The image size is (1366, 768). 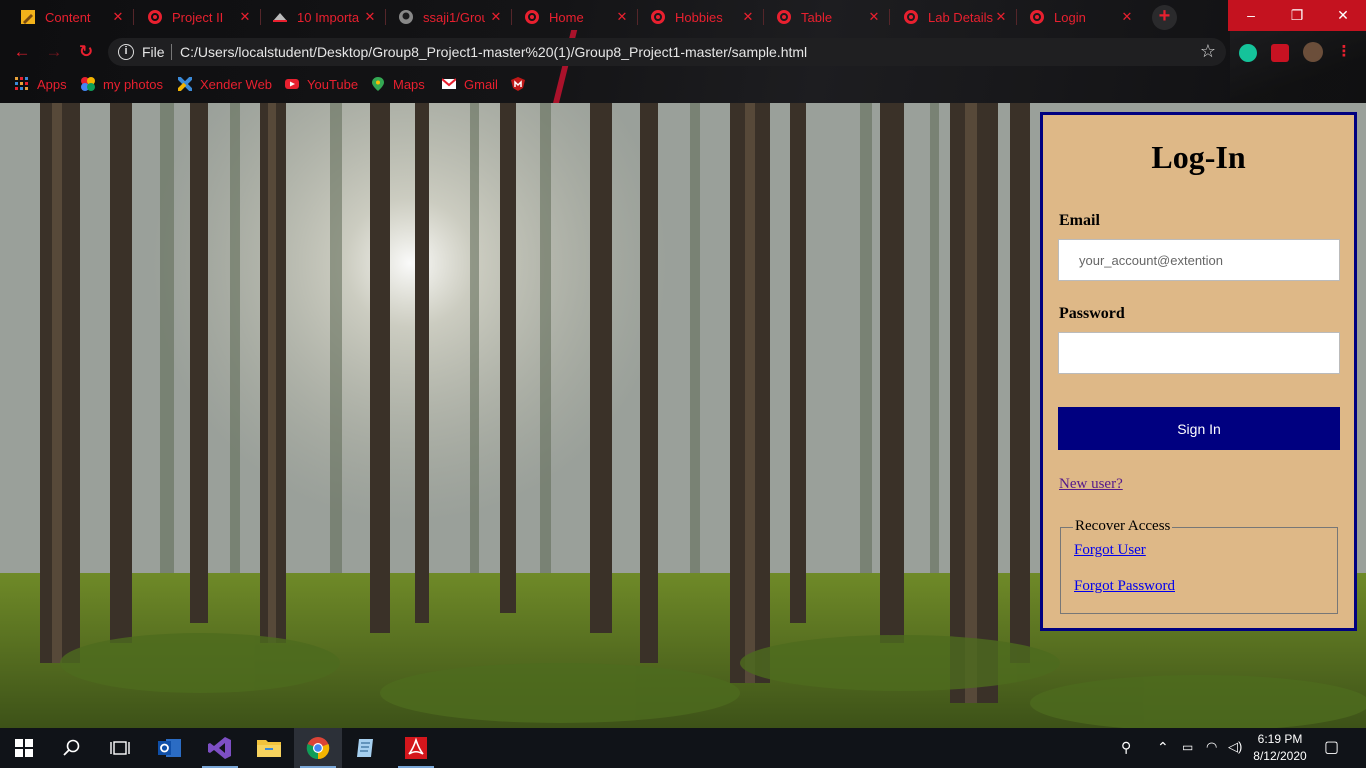 I want to click on notifications-icon: ▢, so click(x=1331, y=747).